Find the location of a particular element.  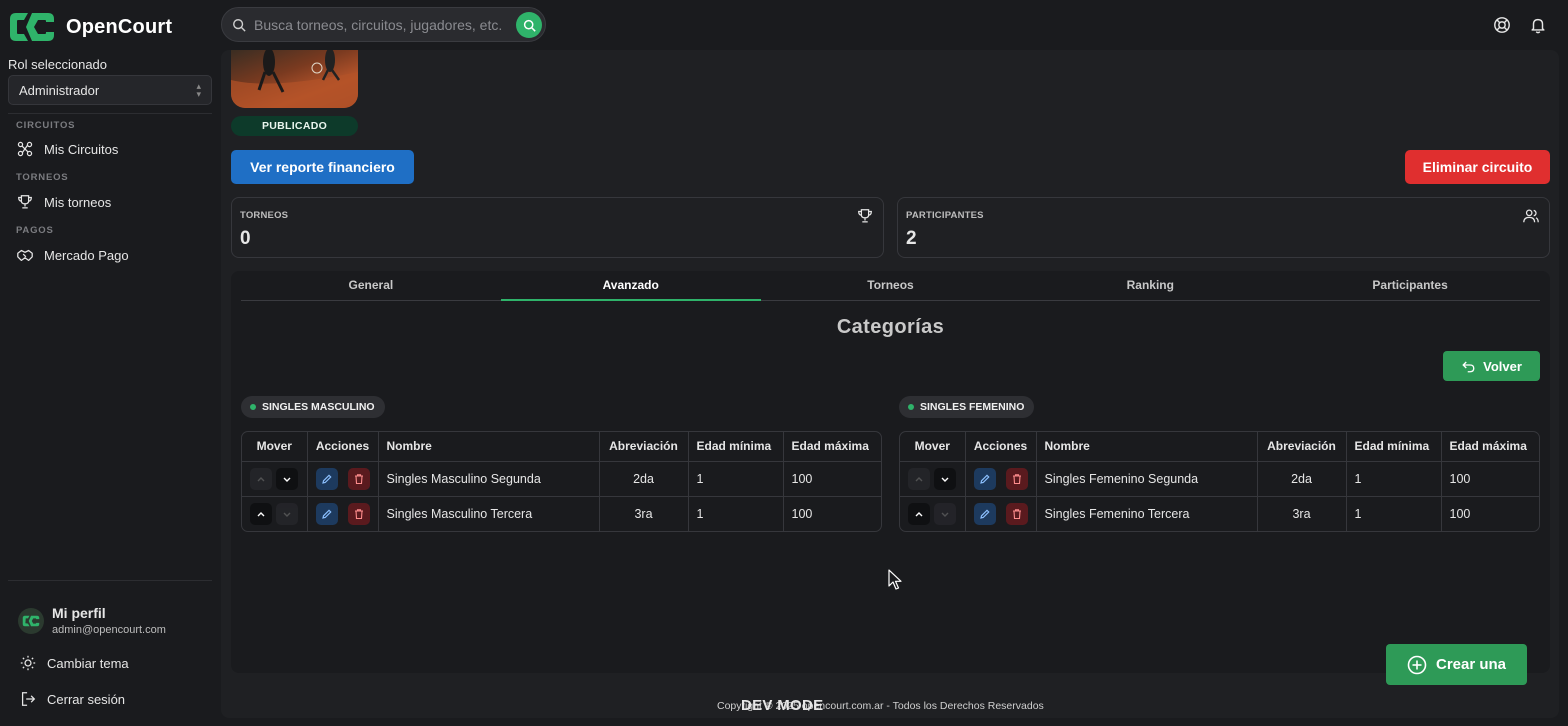

category-name: Singles Femenino Tercera is located at coordinates (1147, 513).